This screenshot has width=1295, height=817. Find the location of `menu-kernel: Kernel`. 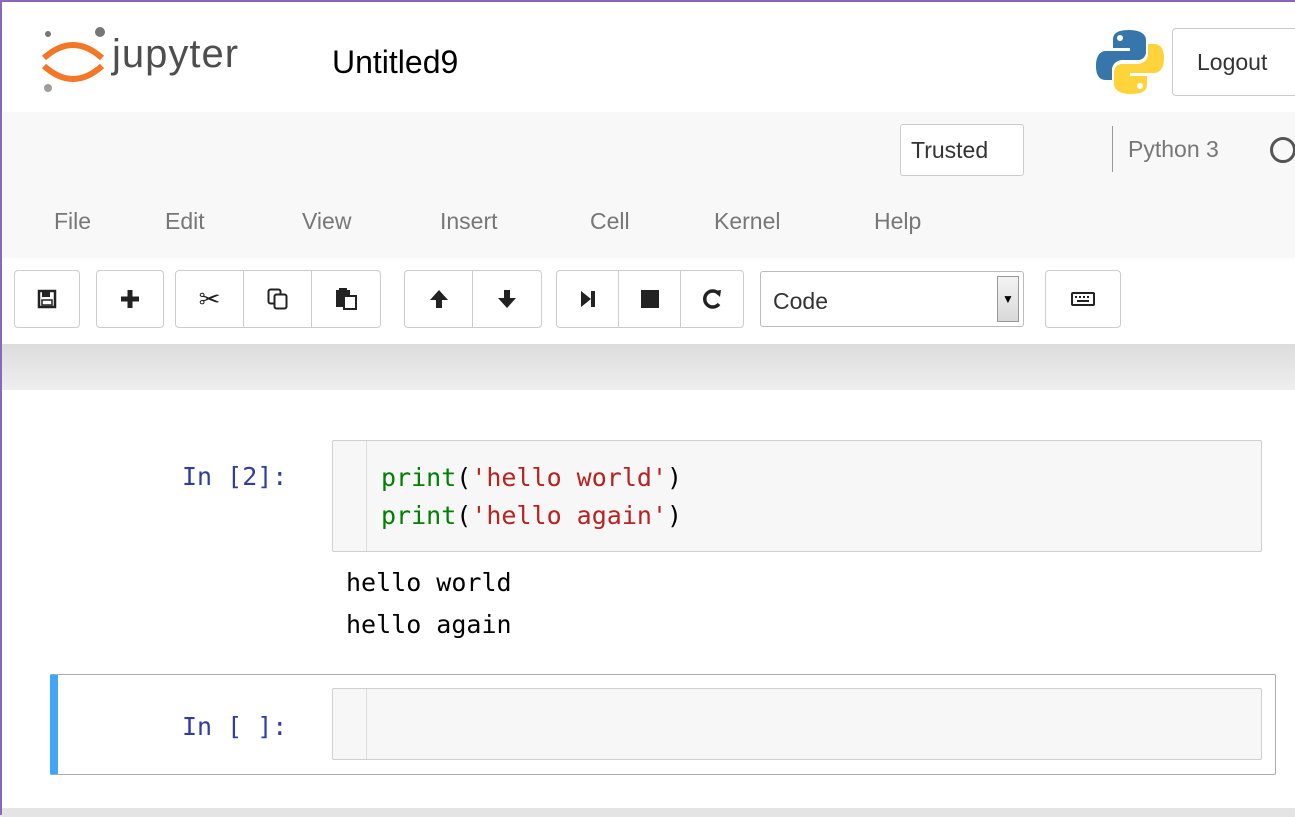

menu-kernel: Kernel is located at coordinates (747, 221).